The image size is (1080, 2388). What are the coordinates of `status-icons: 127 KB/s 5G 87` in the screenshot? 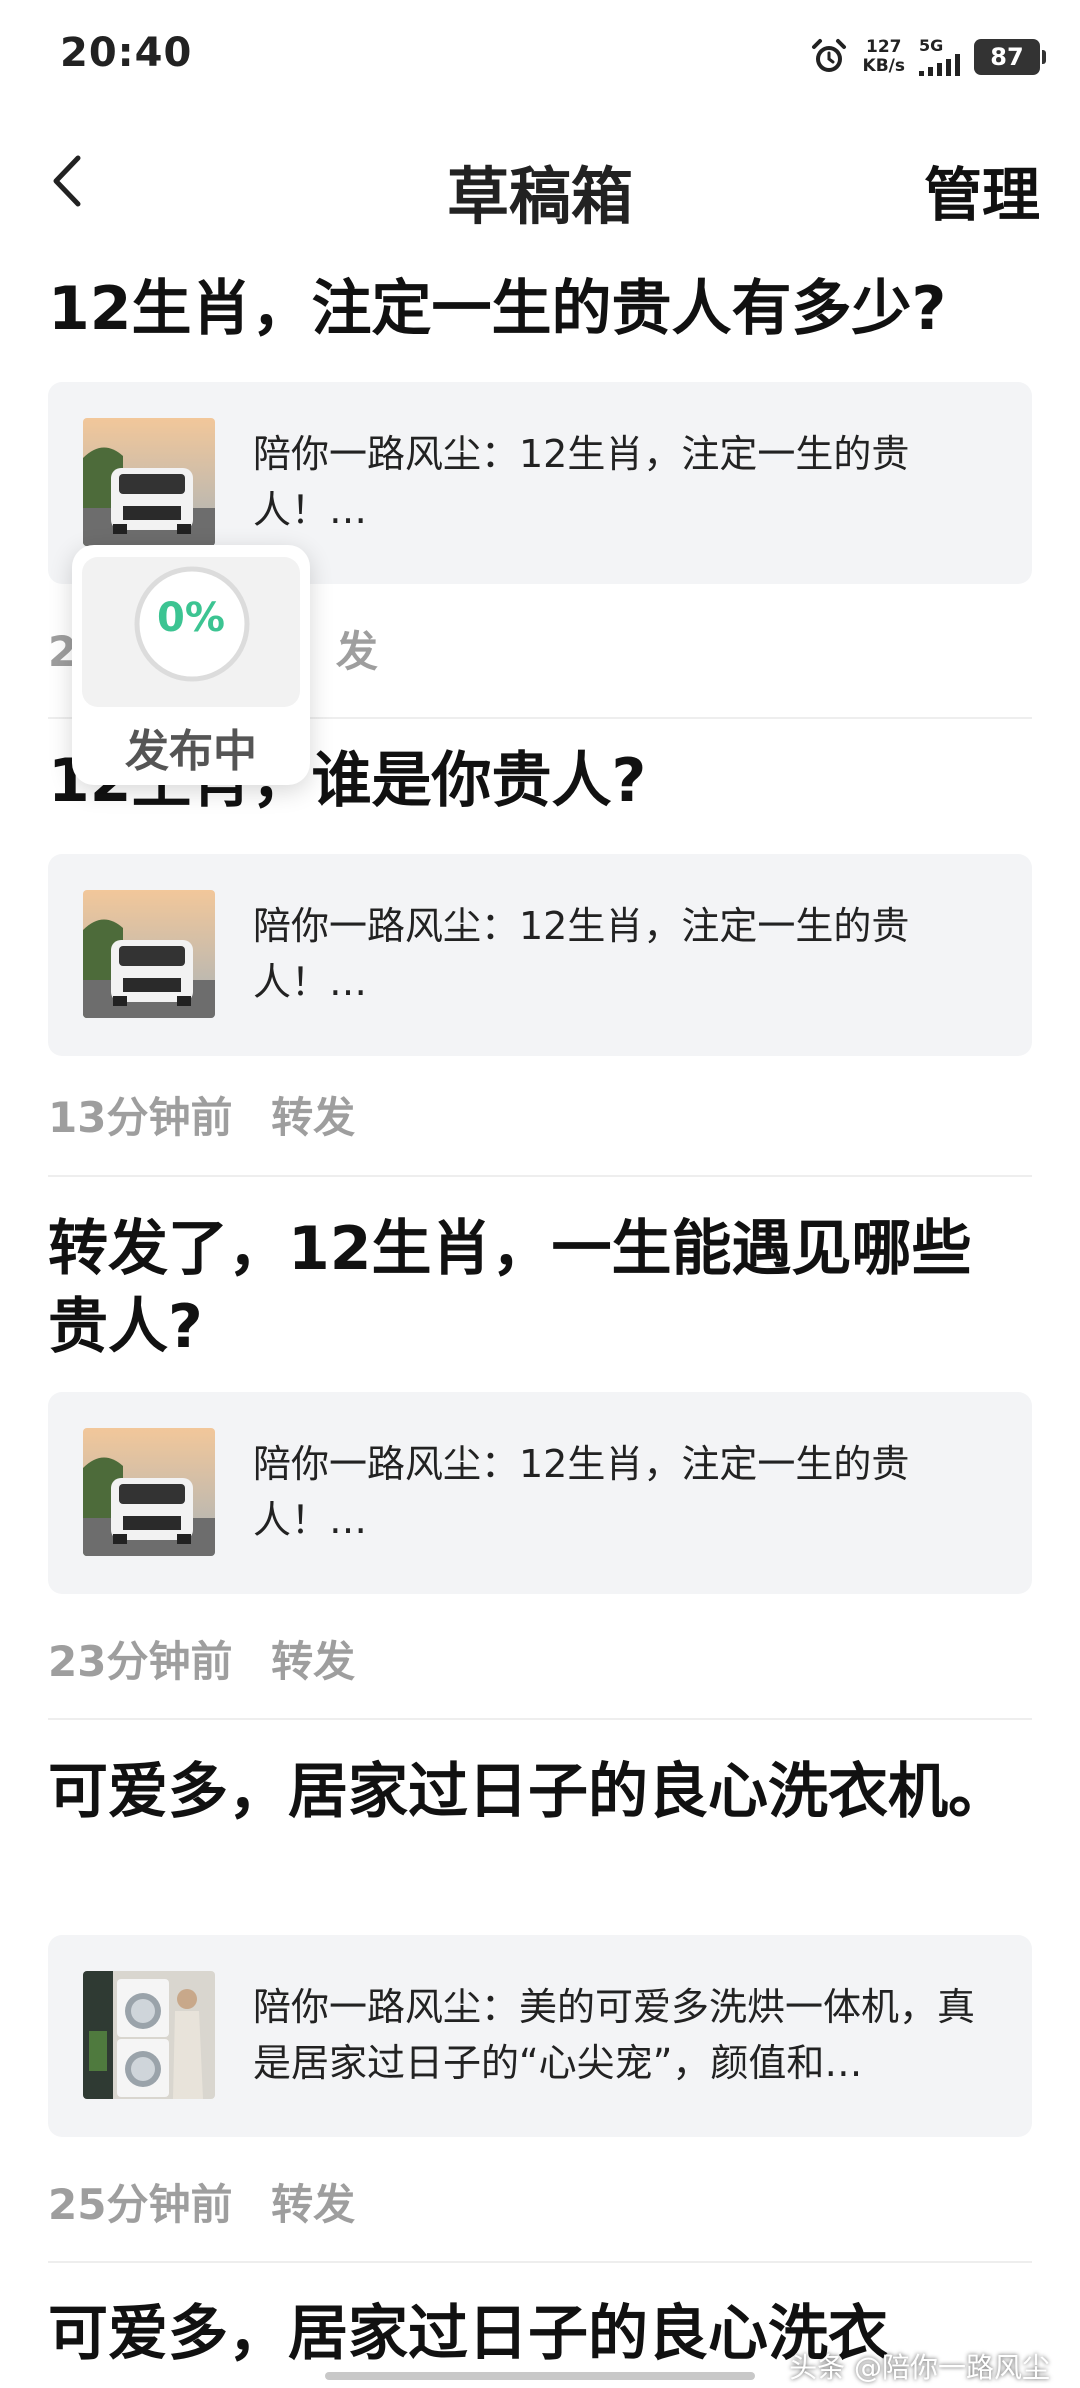 It's located at (927, 57).